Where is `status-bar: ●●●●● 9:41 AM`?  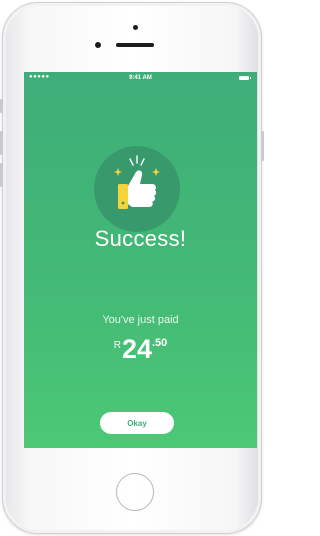
status-bar: ●●●●● 9:41 AM is located at coordinates (140, 79).